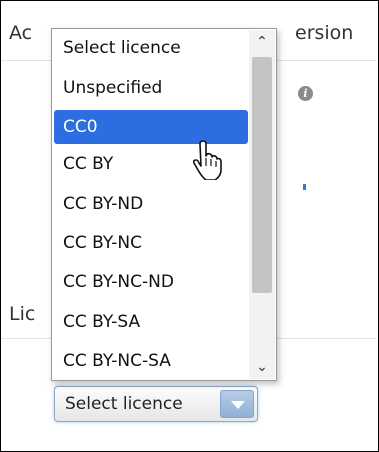  Describe the element at coordinates (151, 361) in the screenshot. I see `option-cc-by-nc-sa: CC BY-NC-SA` at that location.